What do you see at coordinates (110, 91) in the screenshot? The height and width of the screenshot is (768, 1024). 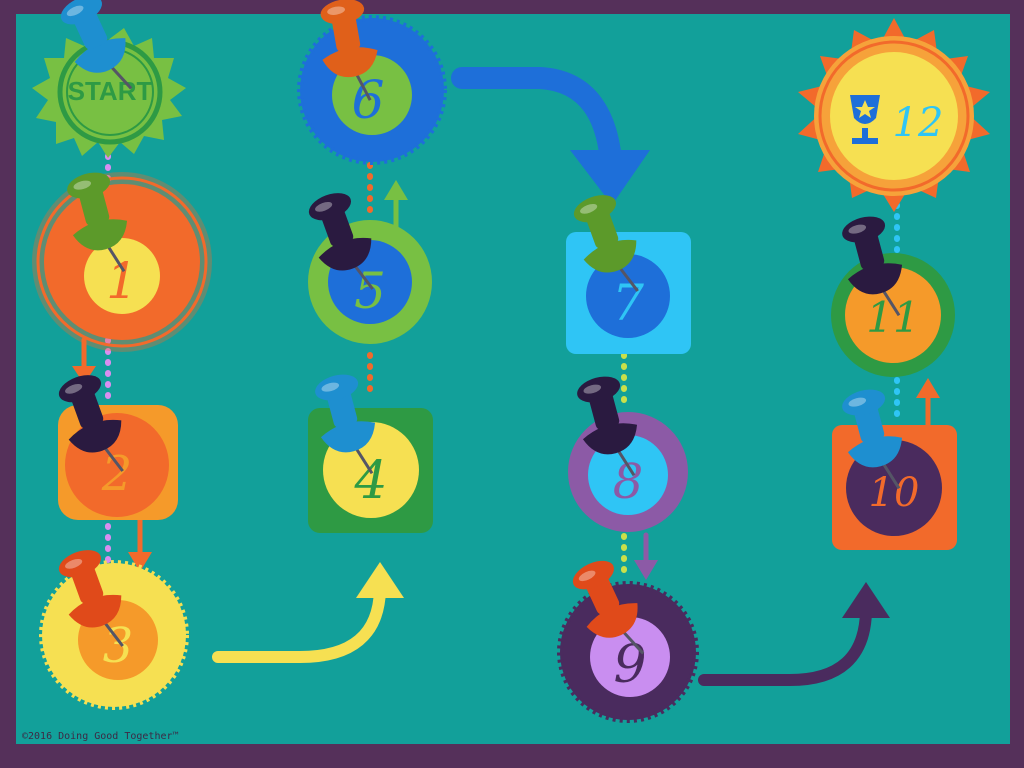 I see `start-label: START` at bounding box center [110, 91].